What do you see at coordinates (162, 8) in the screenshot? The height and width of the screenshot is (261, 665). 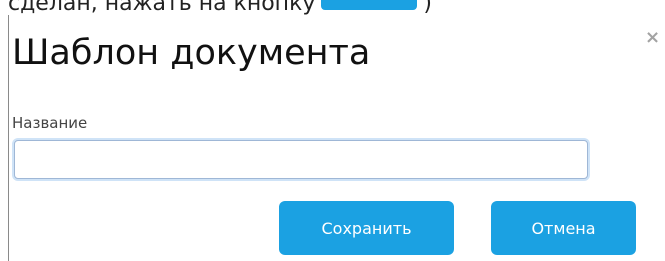 I see `background-text-before: сделан, нажать на кнопку` at bounding box center [162, 8].